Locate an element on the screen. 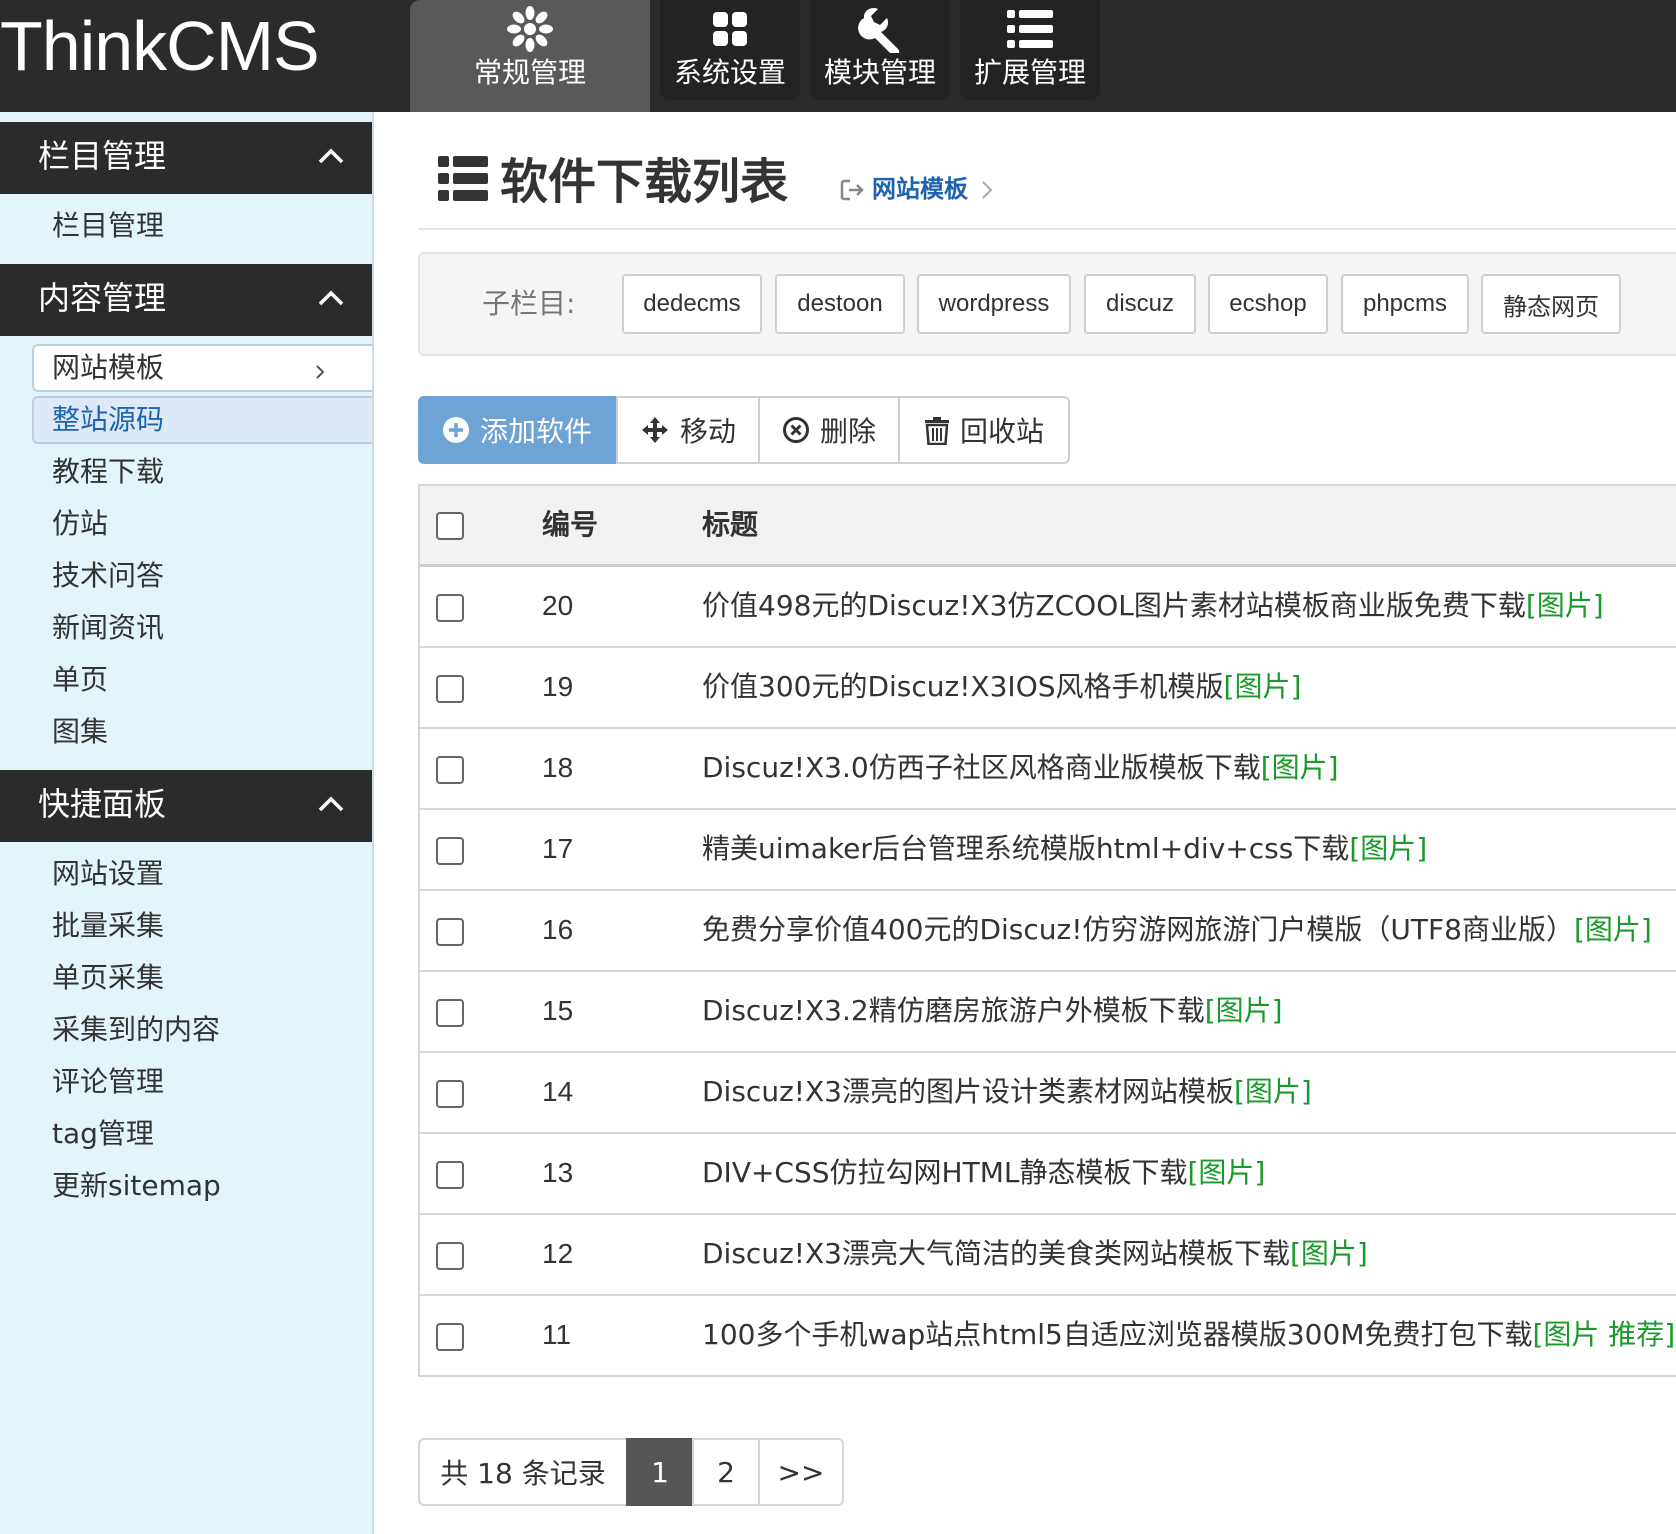 The height and width of the screenshot is (1534, 1676). nav-tab-label: 系统设置 is located at coordinates (729, 72).